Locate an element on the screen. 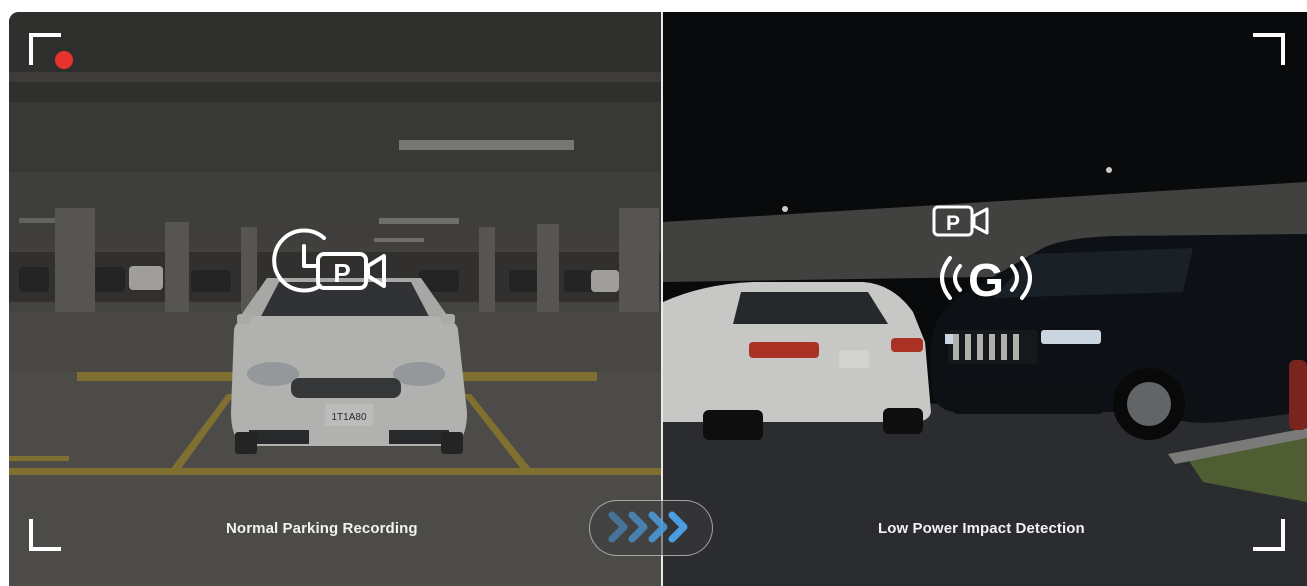 This screenshot has width=1307, height=586. parking-camera-icon: P is located at coordinates (961, 221).